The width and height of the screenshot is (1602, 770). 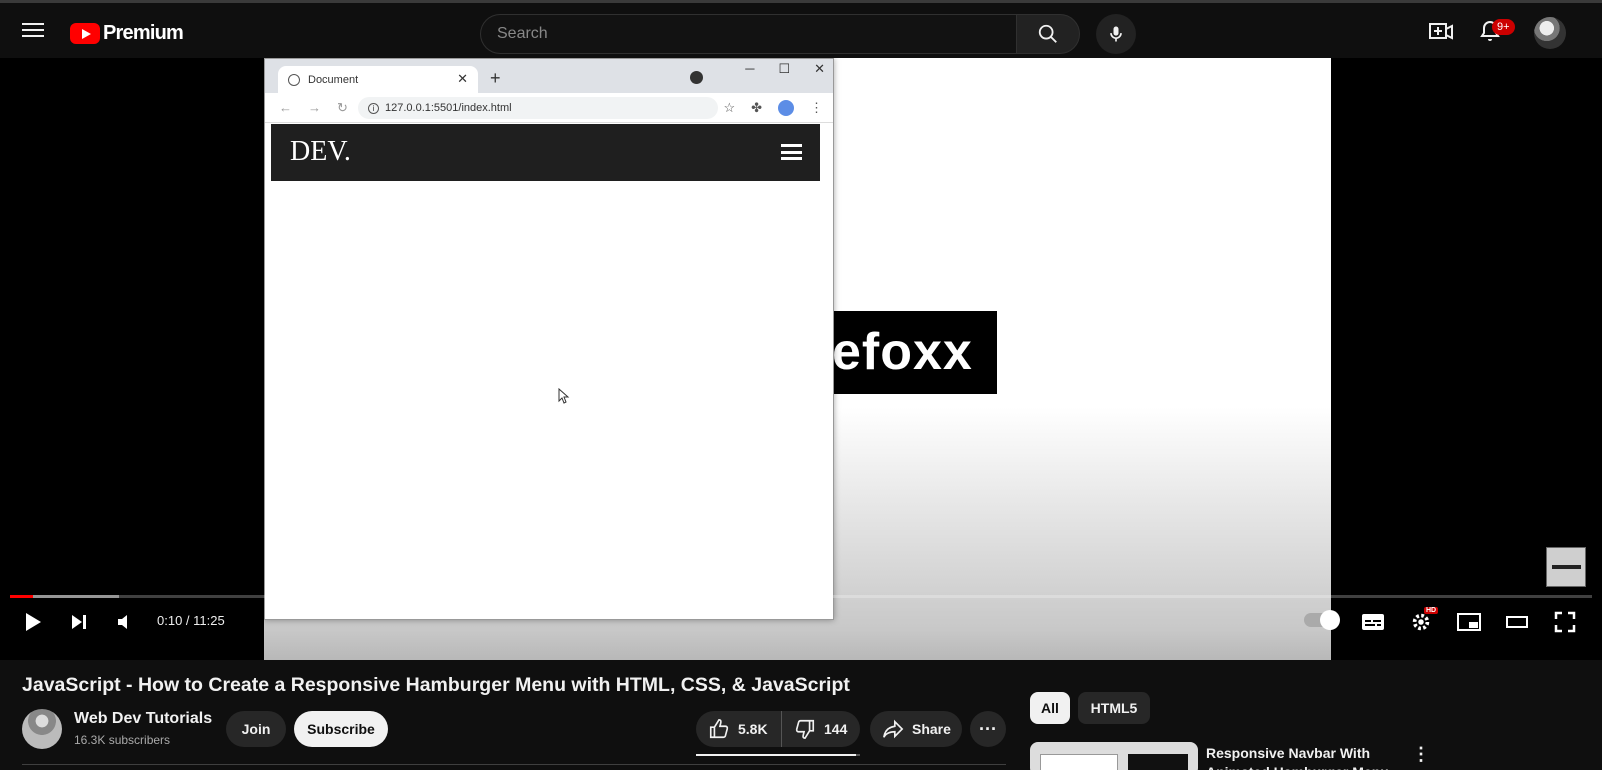 What do you see at coordinates (1421, 622) in the screenshot?
I see `settings-icon` at bounding box center [1421, 622].